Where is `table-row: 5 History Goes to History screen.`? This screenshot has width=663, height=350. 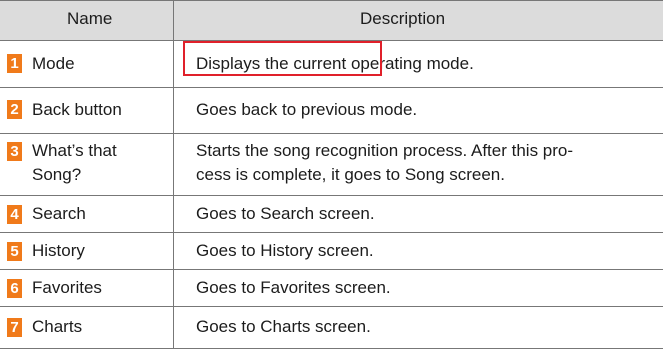 table-row: 5 History Goes to History screen. is located at coordinates (331, 251).